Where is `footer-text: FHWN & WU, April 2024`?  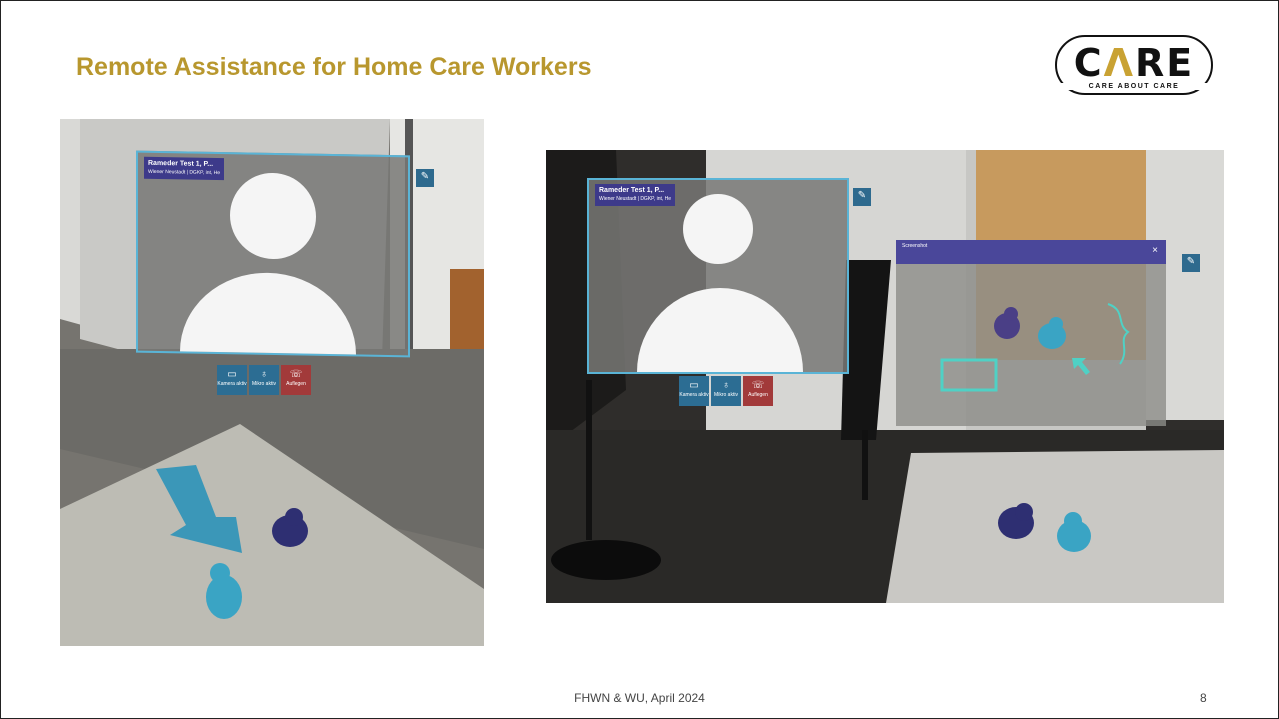 footer-text: FHWN & WU, April 2024 is located at coordinates (639, 698).